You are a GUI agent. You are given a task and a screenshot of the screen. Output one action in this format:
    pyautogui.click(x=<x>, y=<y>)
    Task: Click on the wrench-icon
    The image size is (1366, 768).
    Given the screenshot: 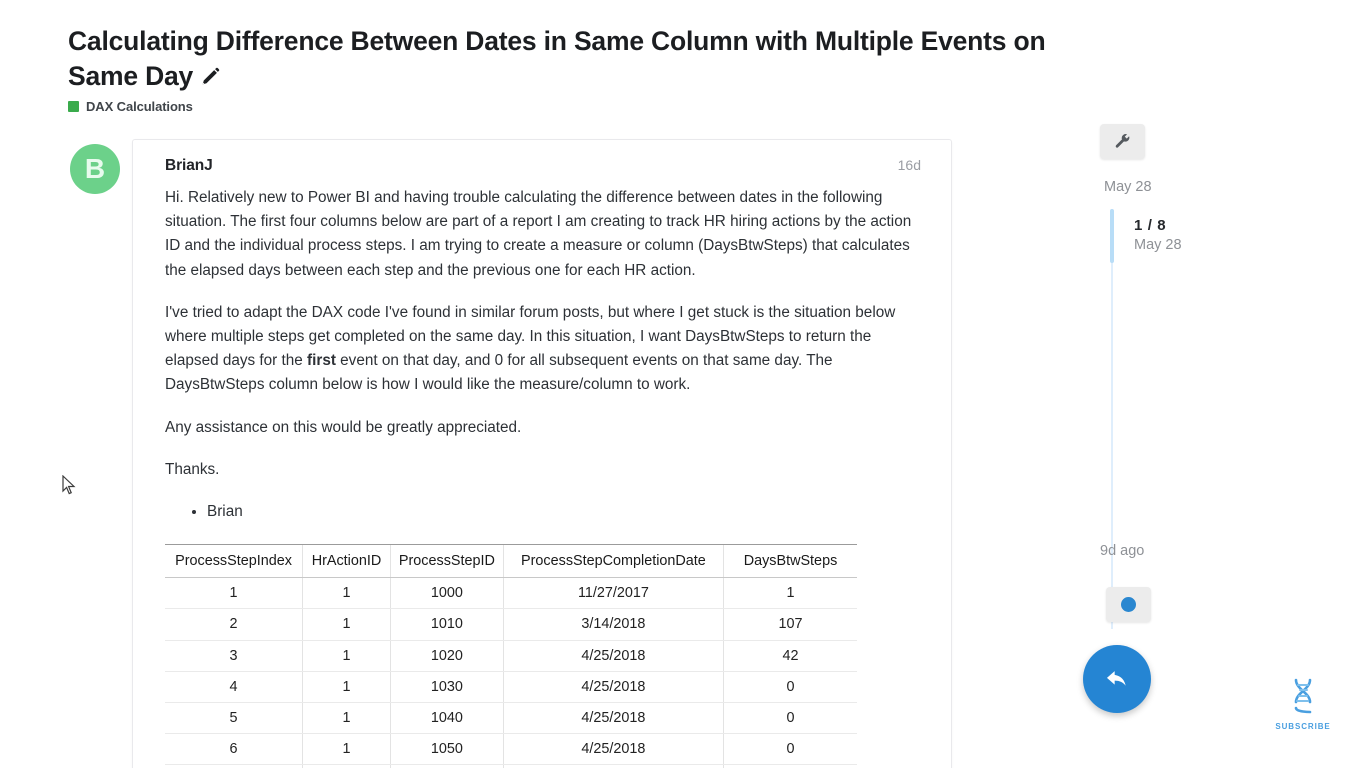 What is the action you would take?
    pyautogui.click(x=1122, y=141)
    